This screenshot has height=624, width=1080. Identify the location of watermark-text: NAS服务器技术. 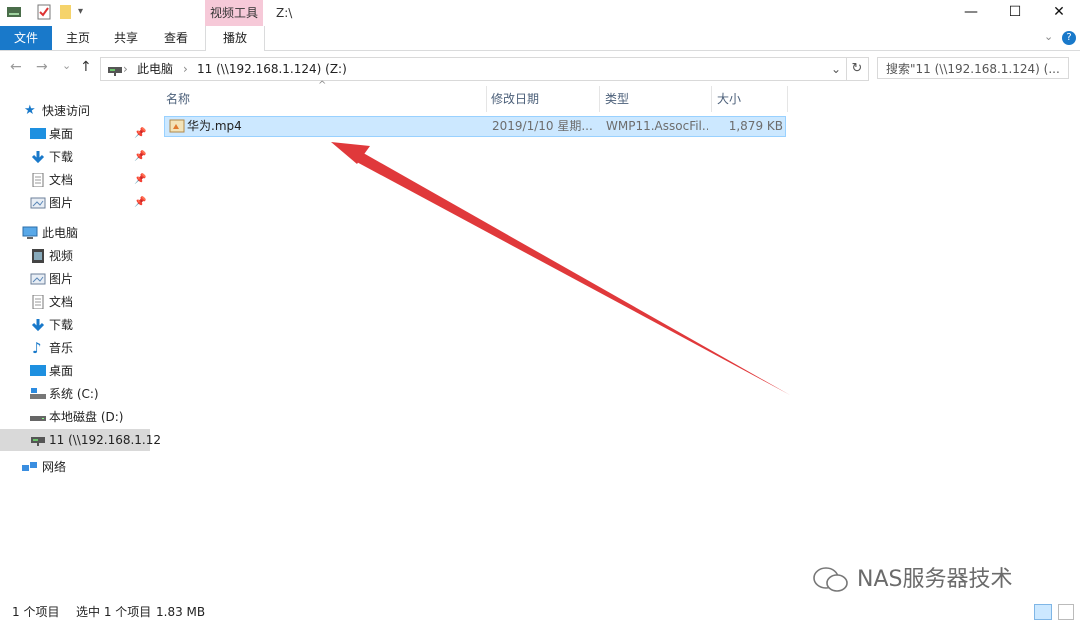
(935, 579).